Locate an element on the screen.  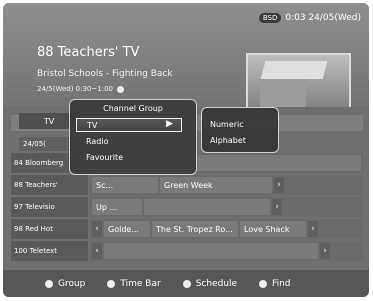
channel-row: 88 Teachers' Sc... Green Week › is located at coordinates (187, 185).